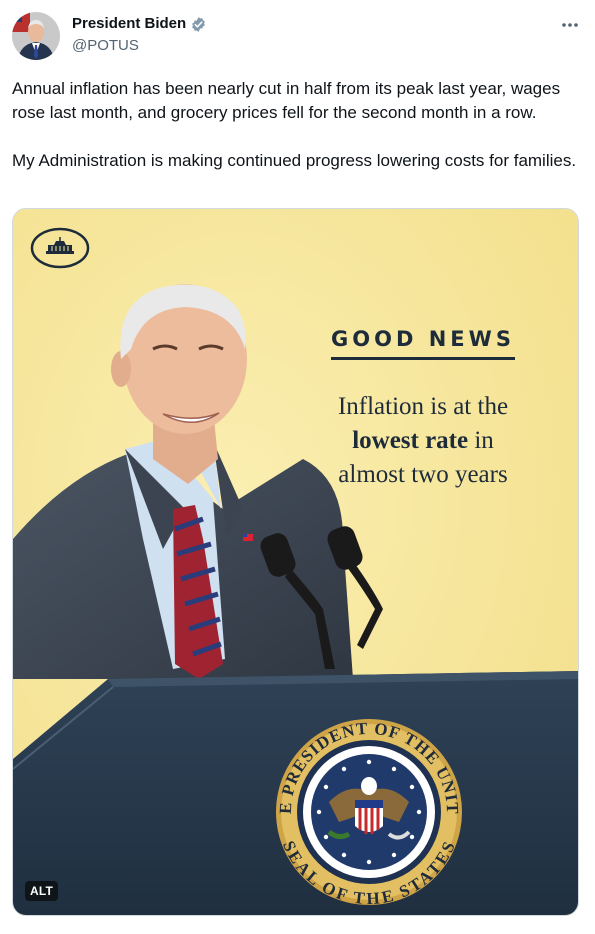  What do you see at coordinates (481, 440) in the screenshot?
I see `statement-line-2-rest: in` at bounding box center [481, 440].